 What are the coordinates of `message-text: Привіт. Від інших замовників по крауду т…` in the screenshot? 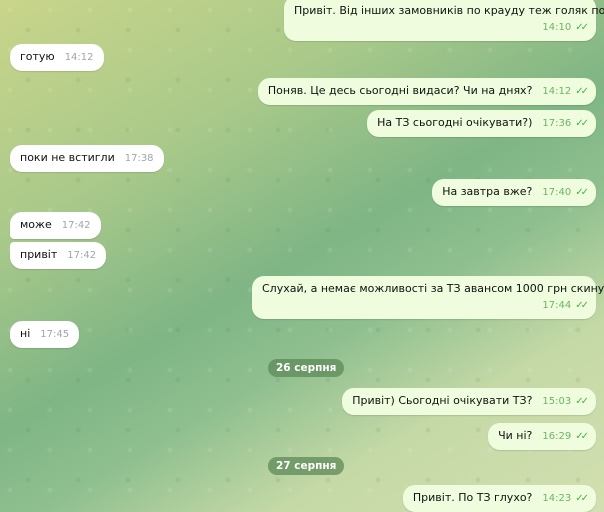 It's located at (449, 10).